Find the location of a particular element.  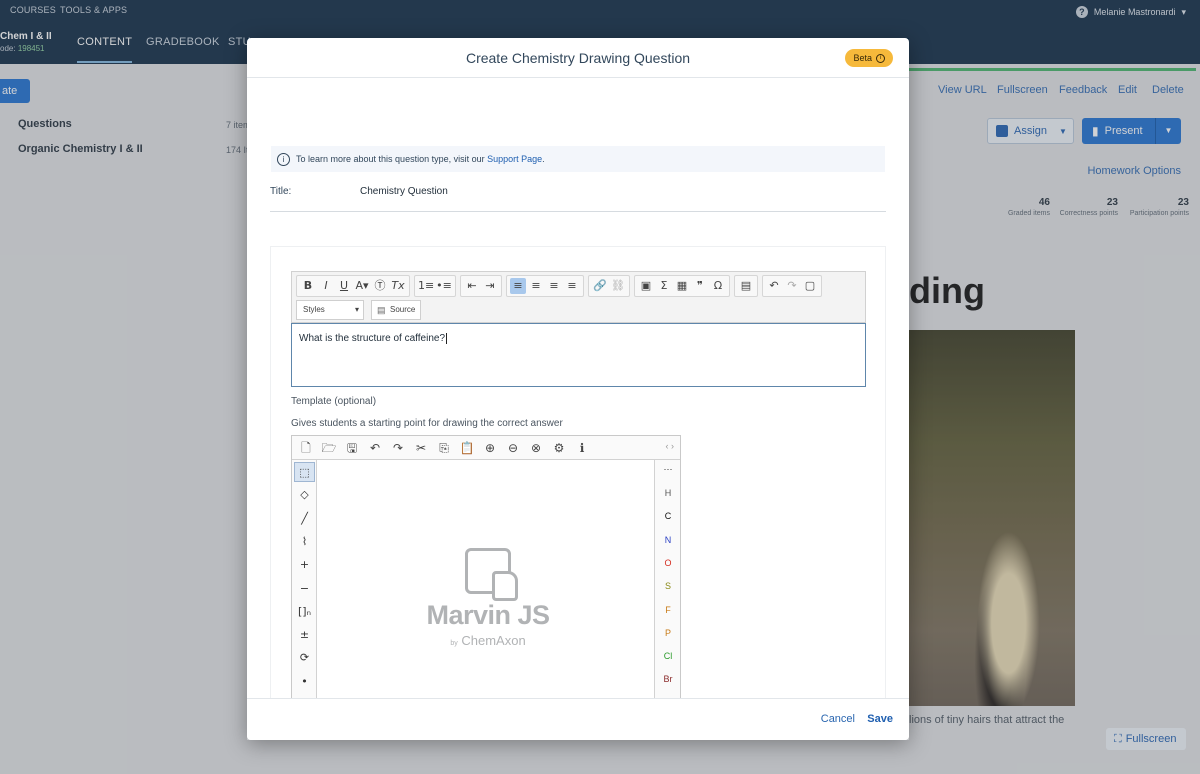

toolbar-group-history: ↶ ↷ ▢ is located at coordinates (792, 286).